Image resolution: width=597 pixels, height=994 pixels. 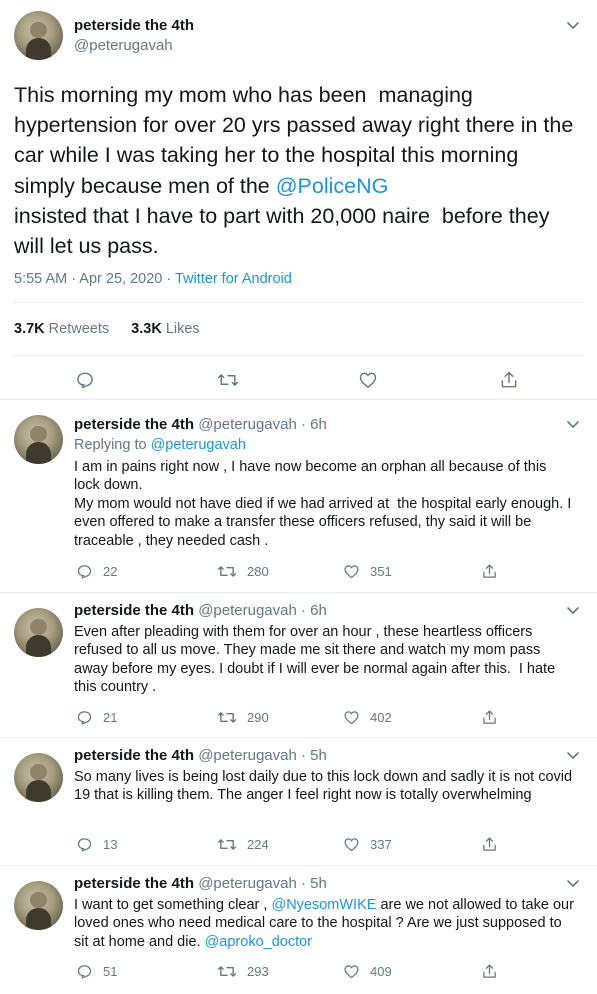 I want to click on mention-link: @peterugavah, so click(x=198, y=445).